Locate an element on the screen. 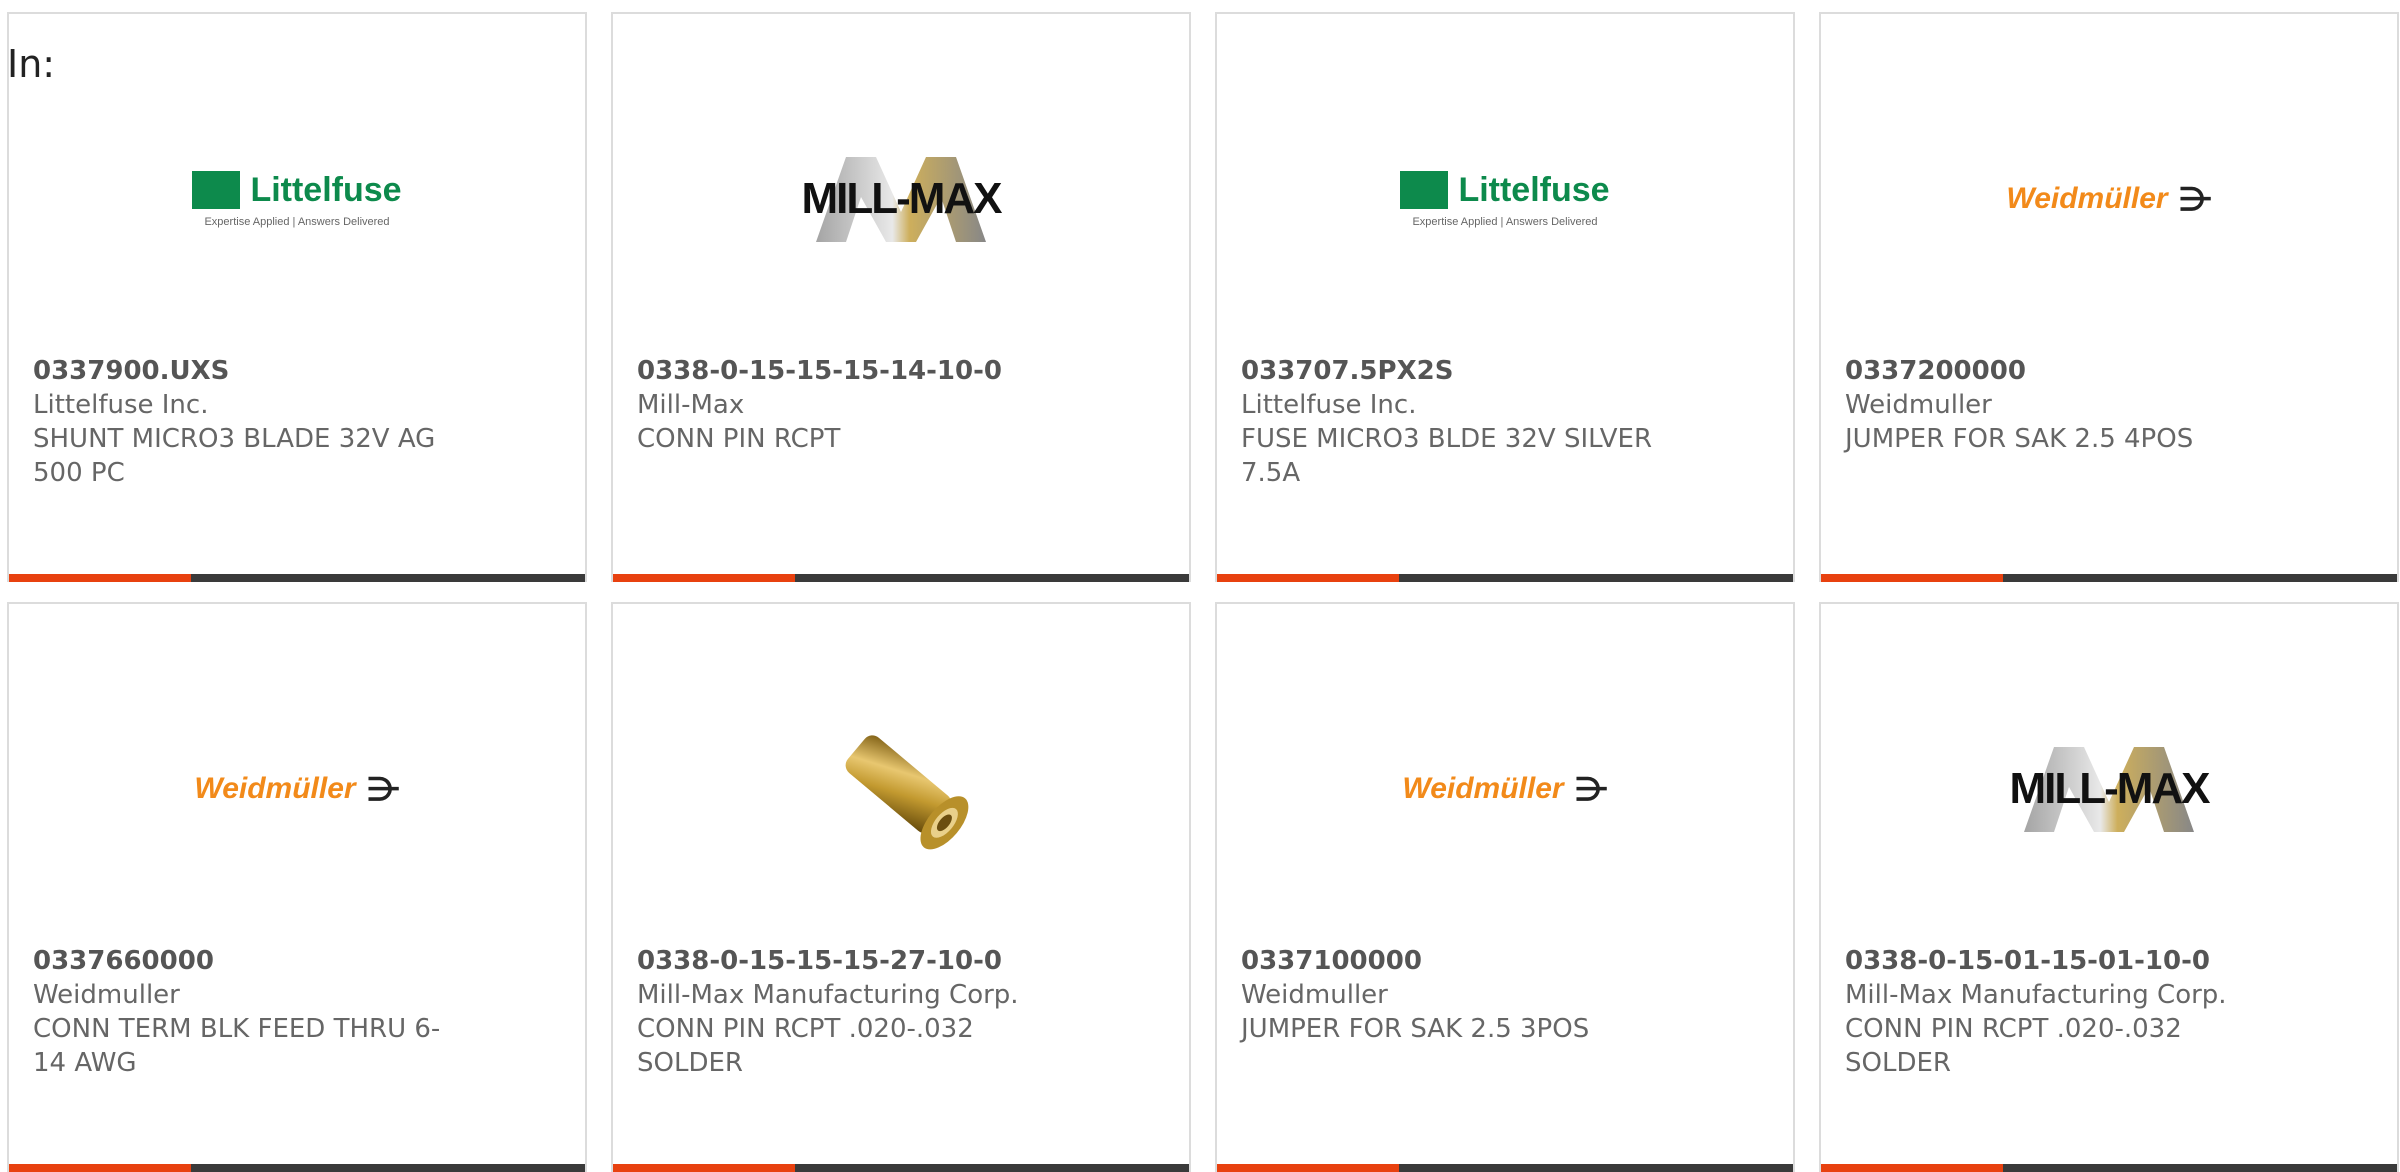  description: JUMPER FOR SAK 2.5 3POS is located at coordinates (1415, 1029).